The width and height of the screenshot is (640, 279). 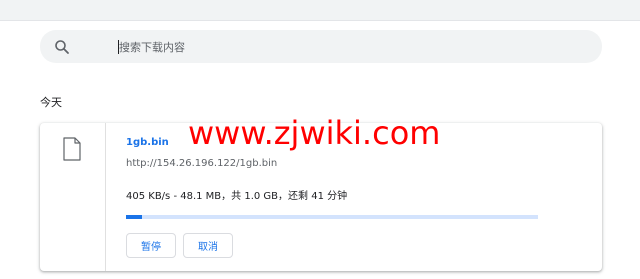 I want to click on search-icon, so click(x=62, y=47).